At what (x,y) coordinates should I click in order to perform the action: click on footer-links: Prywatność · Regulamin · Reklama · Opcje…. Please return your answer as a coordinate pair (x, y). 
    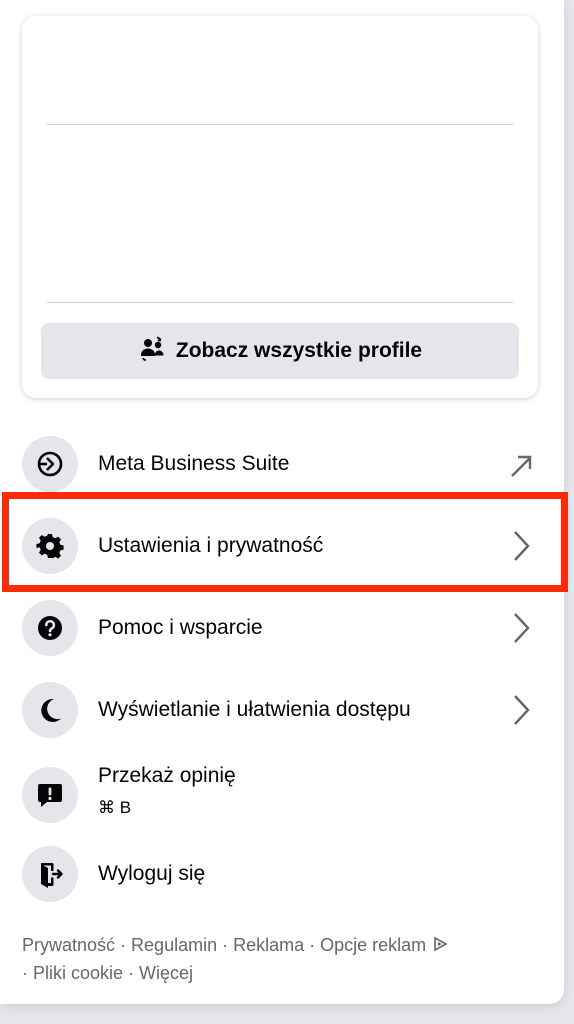
    Looking at the image, I should click on (272, 959).